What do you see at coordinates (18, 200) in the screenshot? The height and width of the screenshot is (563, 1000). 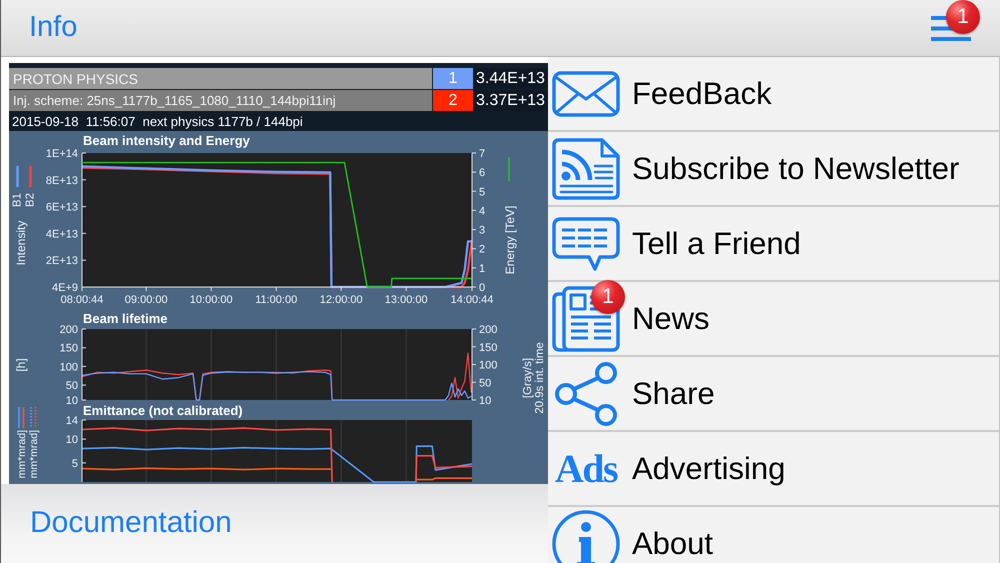 I see `legend-label: B1` at bounding box center [18, 200].